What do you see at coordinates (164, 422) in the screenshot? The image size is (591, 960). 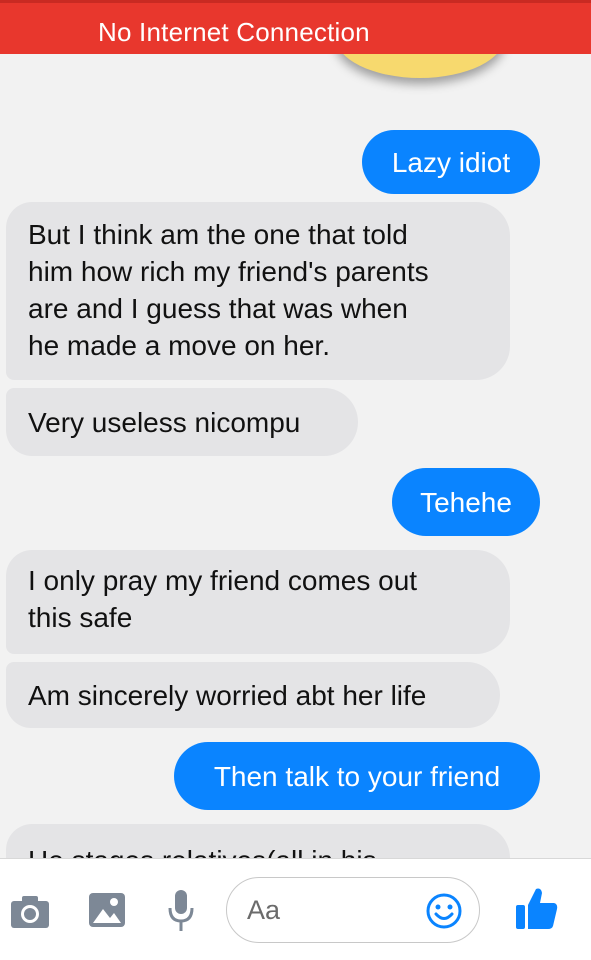 I see `message-text: Very useless nicompu` at bounding box center [164, 422].